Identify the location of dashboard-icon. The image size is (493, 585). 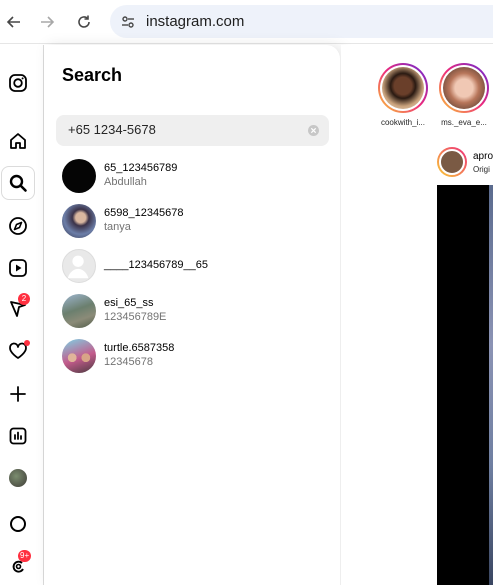
(18, 436).